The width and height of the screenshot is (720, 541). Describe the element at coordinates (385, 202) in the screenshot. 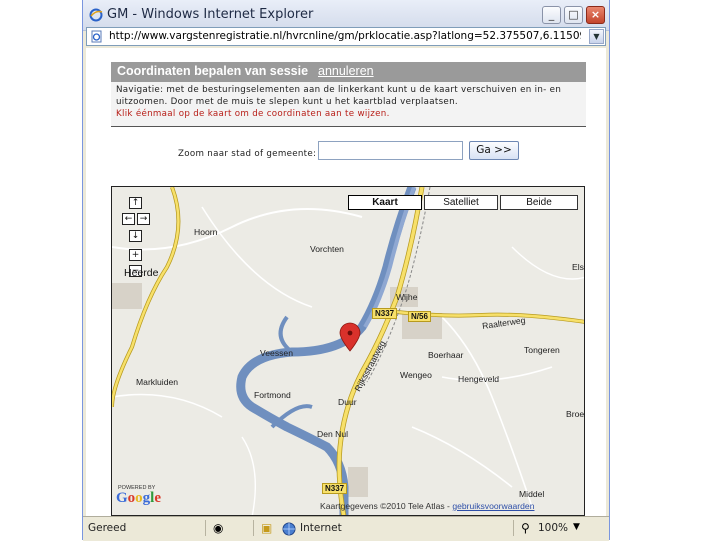

I see `map-type-kaart: Kaart` at that location.